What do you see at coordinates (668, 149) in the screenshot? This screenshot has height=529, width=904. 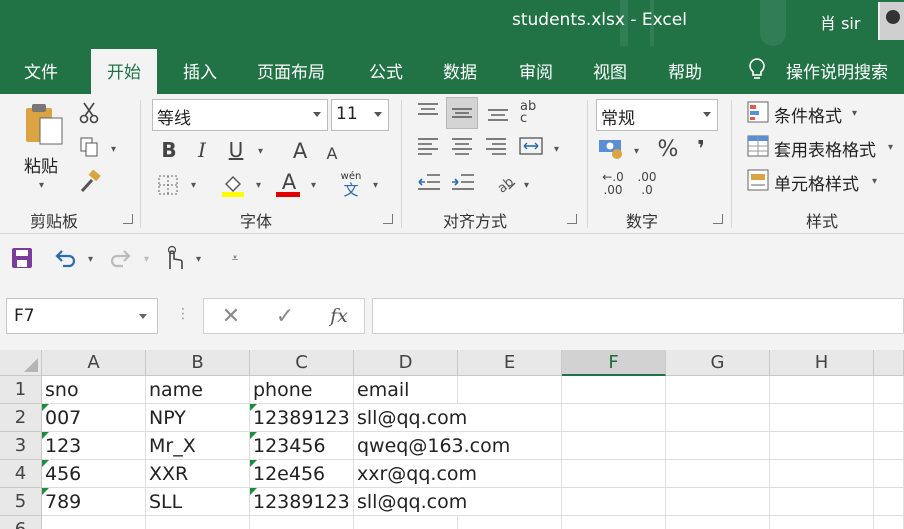 I see `percent-button: %` at bounding box center [668, 149].